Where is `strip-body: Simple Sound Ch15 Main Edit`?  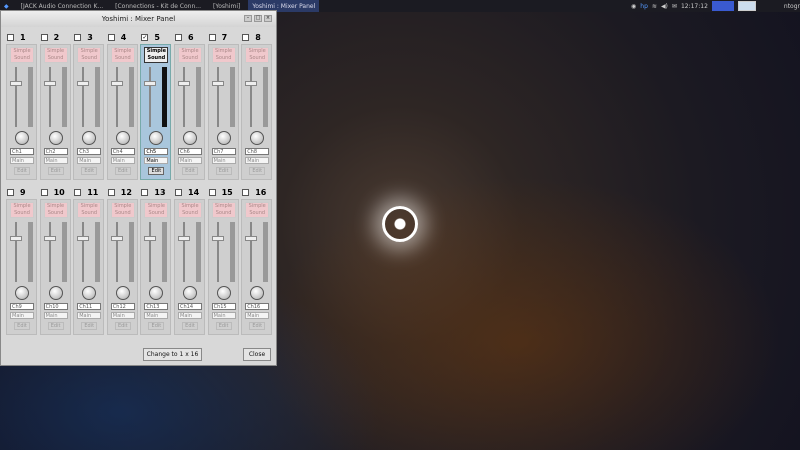
strip-body: Simple Sound Ch15 Main Edit is located at coordinates (223, 267).